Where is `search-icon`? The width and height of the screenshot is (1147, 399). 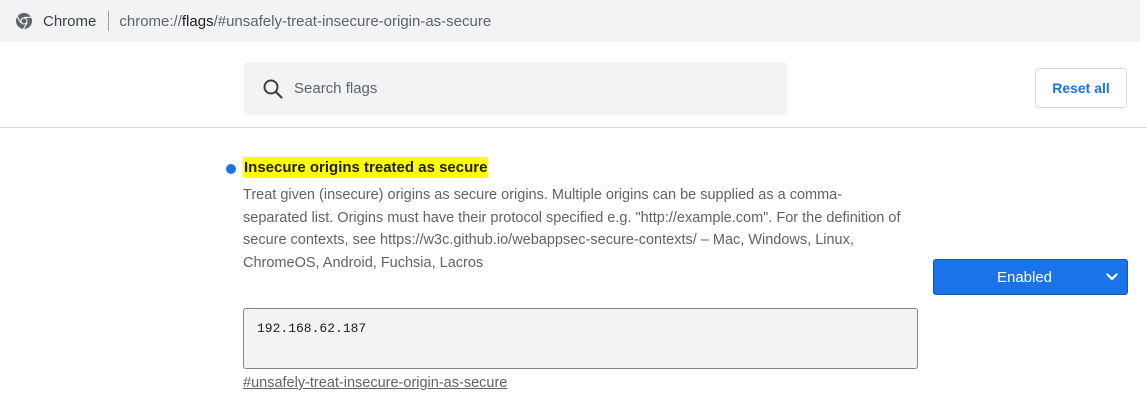
search-icon is located at coordinates (273, 89).